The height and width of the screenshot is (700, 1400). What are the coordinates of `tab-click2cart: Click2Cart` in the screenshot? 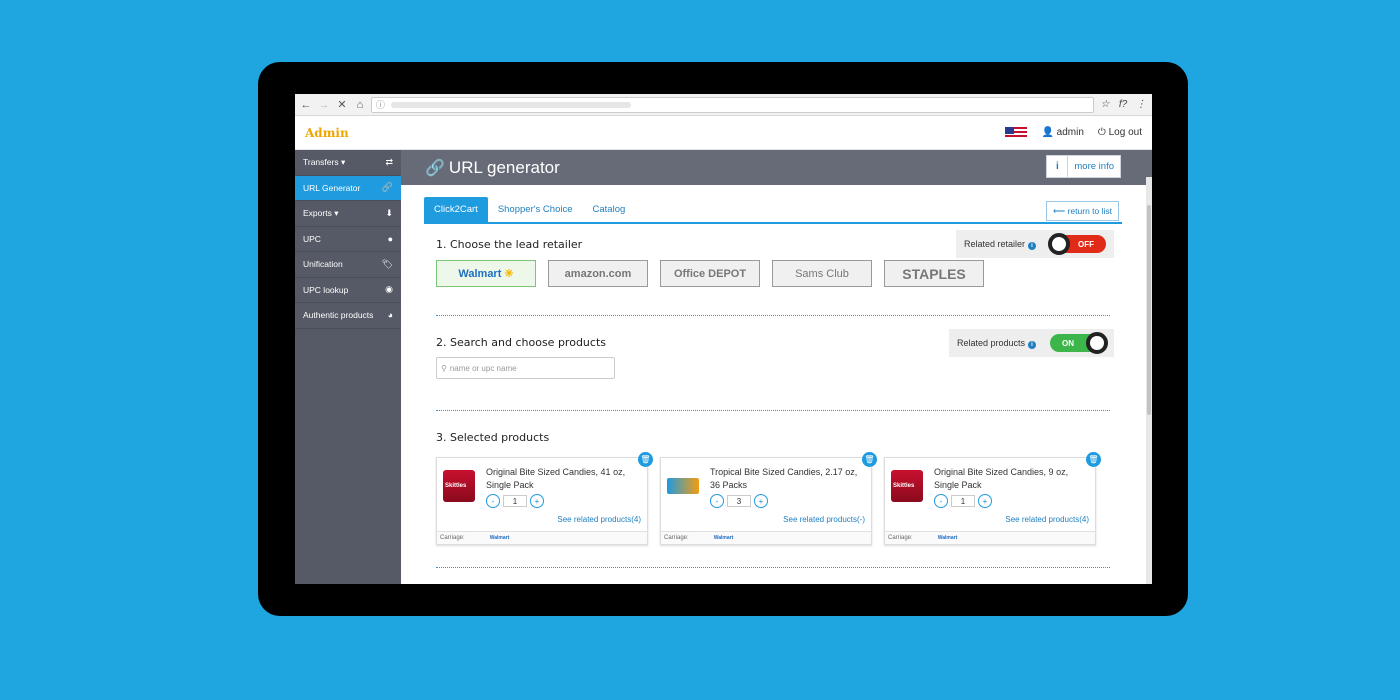 It's located at (456, 209).